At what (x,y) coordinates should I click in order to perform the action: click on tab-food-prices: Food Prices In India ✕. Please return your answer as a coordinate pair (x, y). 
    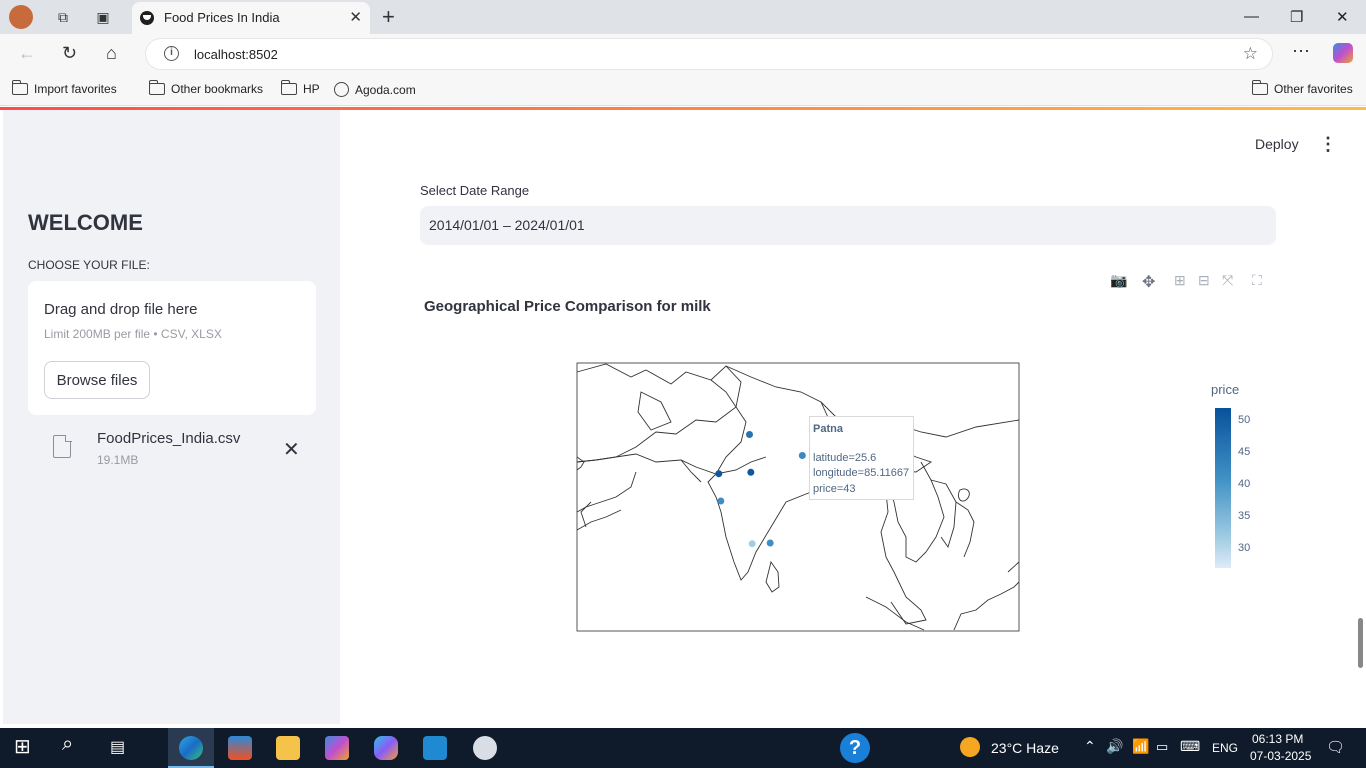
    Looking at the image, I should click on (251, 18).